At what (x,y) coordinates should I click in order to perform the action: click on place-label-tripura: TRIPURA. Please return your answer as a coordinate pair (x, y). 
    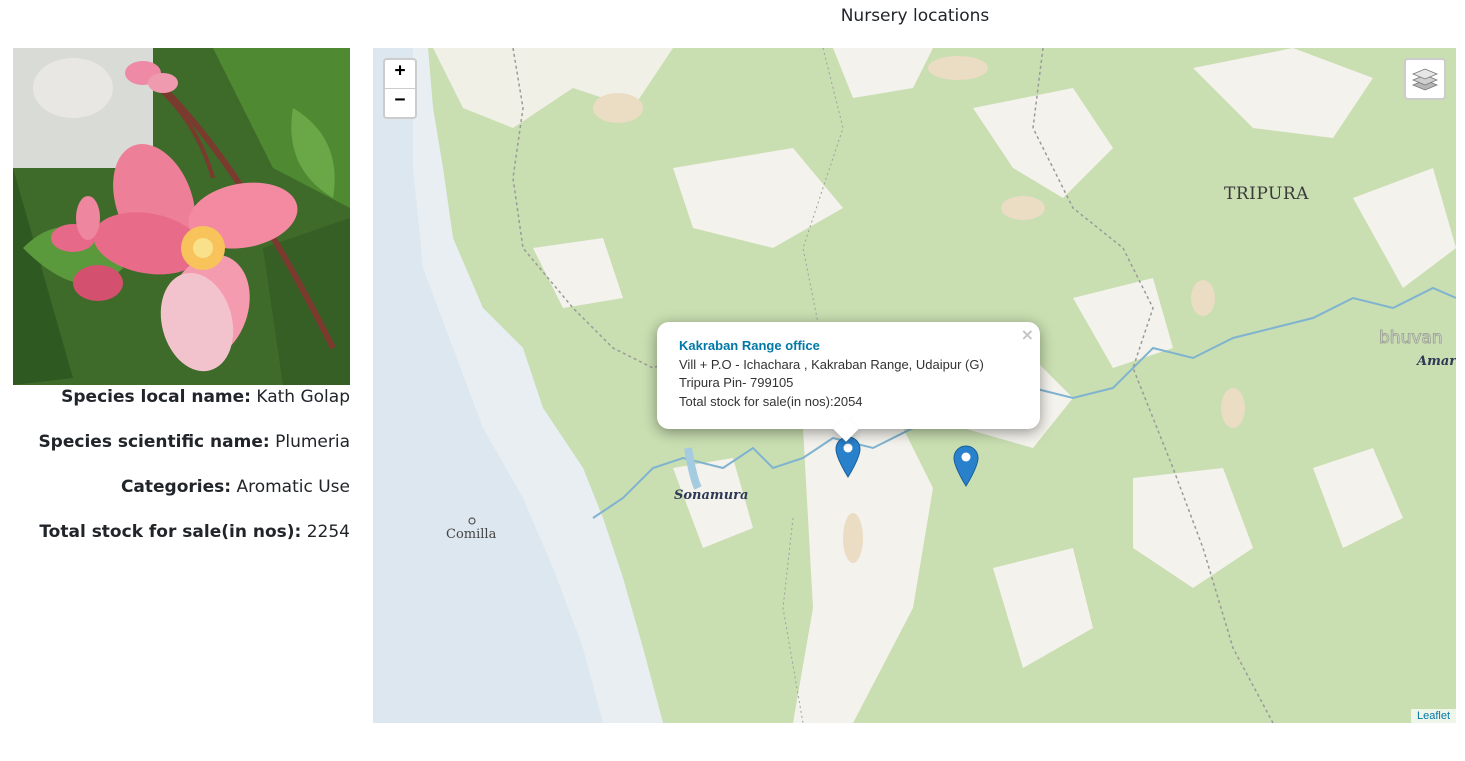
    Looking at the image, I should click on (1266, 194).